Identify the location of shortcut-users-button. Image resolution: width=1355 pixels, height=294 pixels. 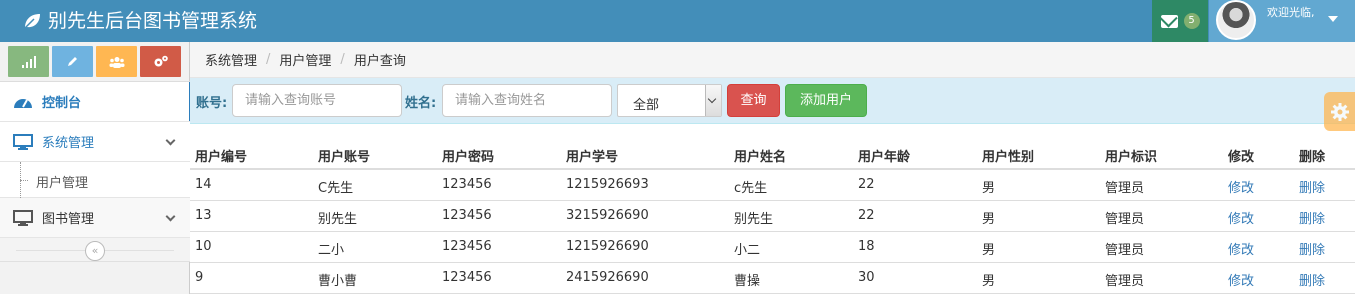
(116, 61).